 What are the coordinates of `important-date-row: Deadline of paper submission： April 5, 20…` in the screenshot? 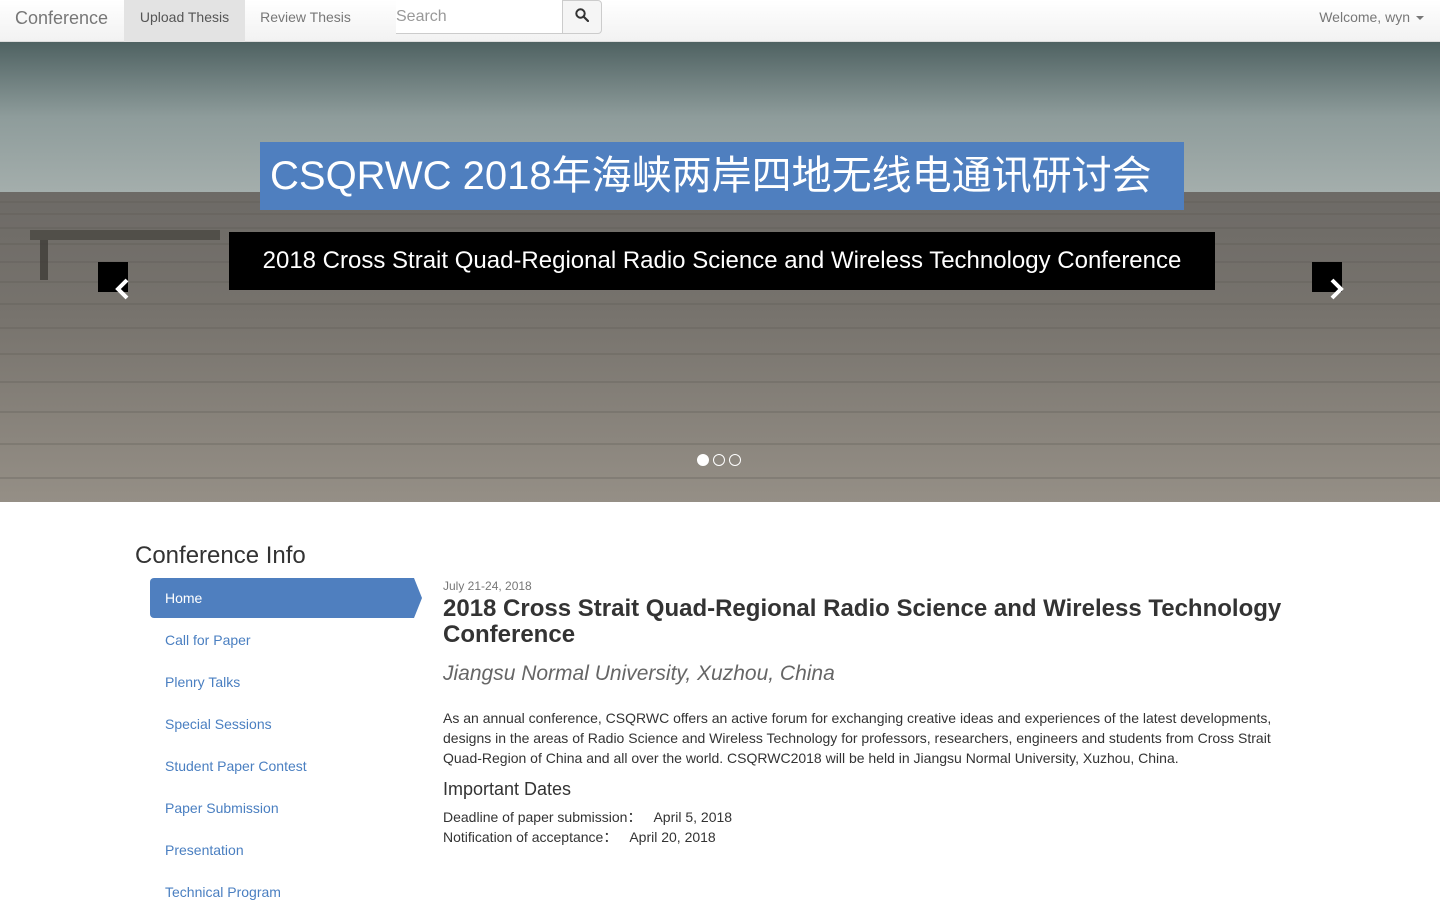 It's located at (873, 817).